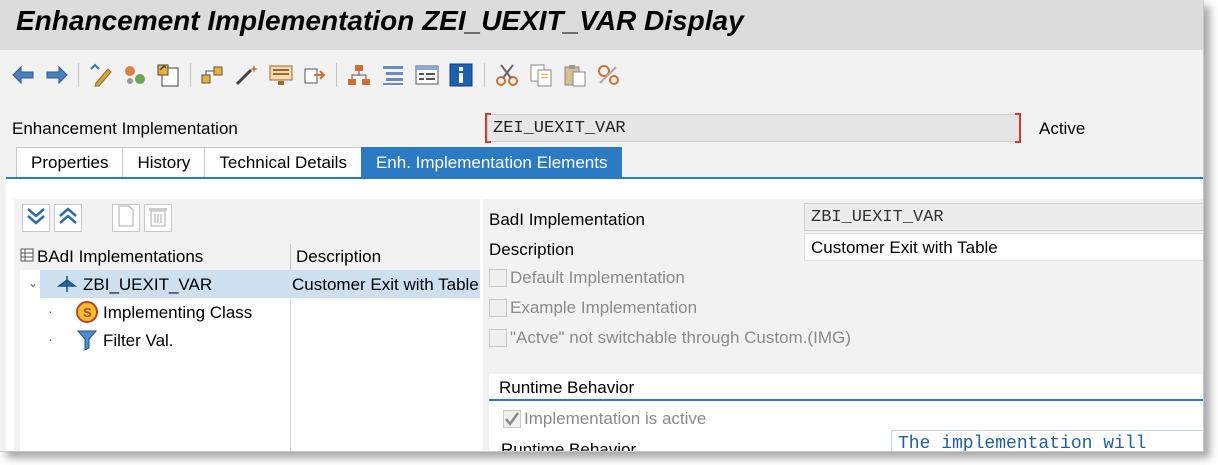 This screenshot has width=1218, height=465. I want to click on expand-all-icon, so click(36, 218).